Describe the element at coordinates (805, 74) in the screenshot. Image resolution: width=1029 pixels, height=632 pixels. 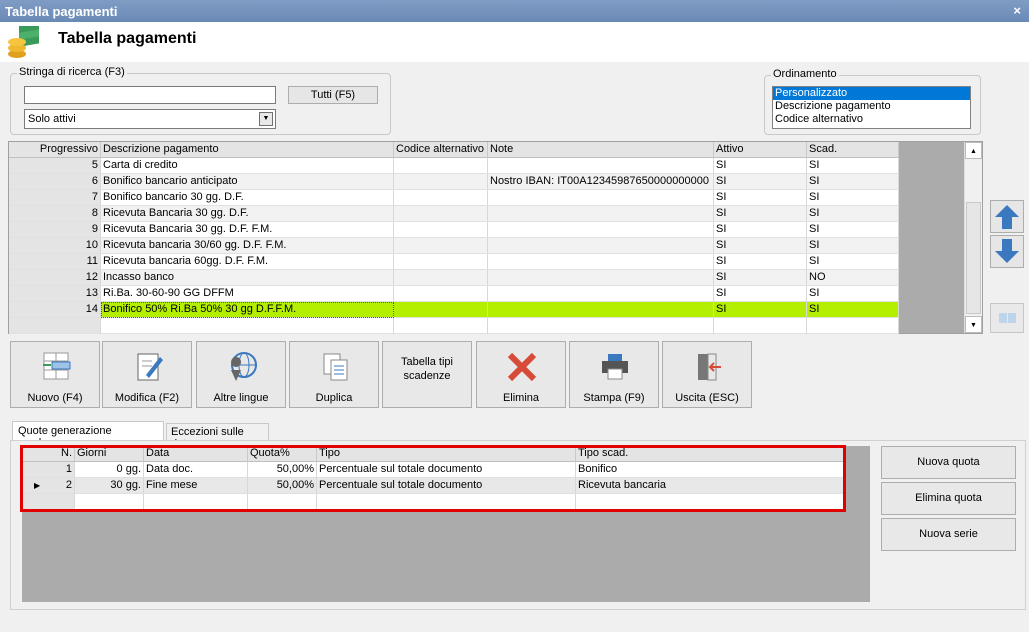
I see `ordering-label: Ordinamento` at that location.